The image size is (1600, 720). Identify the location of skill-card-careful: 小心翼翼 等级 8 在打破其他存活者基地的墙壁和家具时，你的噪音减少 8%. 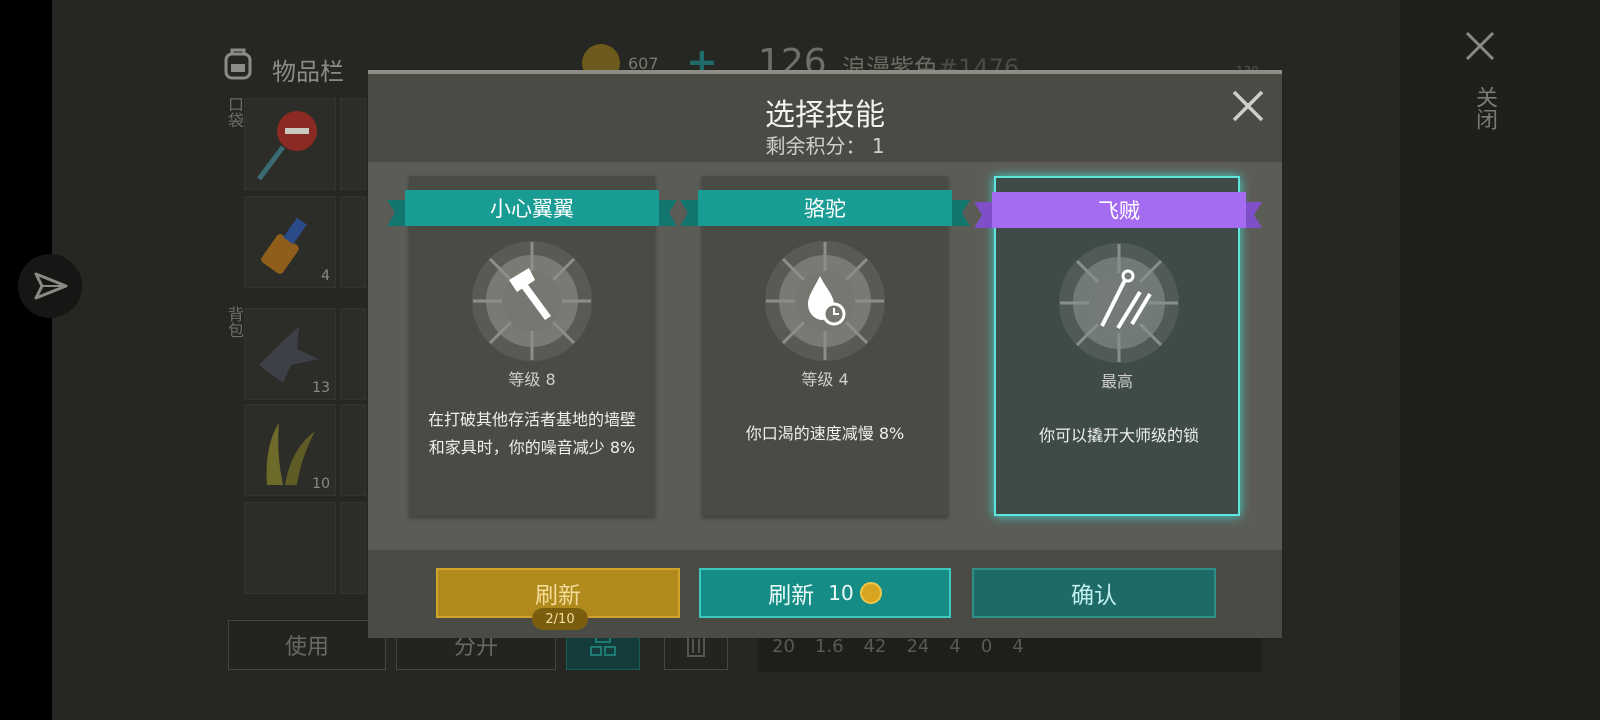
(532, 346).